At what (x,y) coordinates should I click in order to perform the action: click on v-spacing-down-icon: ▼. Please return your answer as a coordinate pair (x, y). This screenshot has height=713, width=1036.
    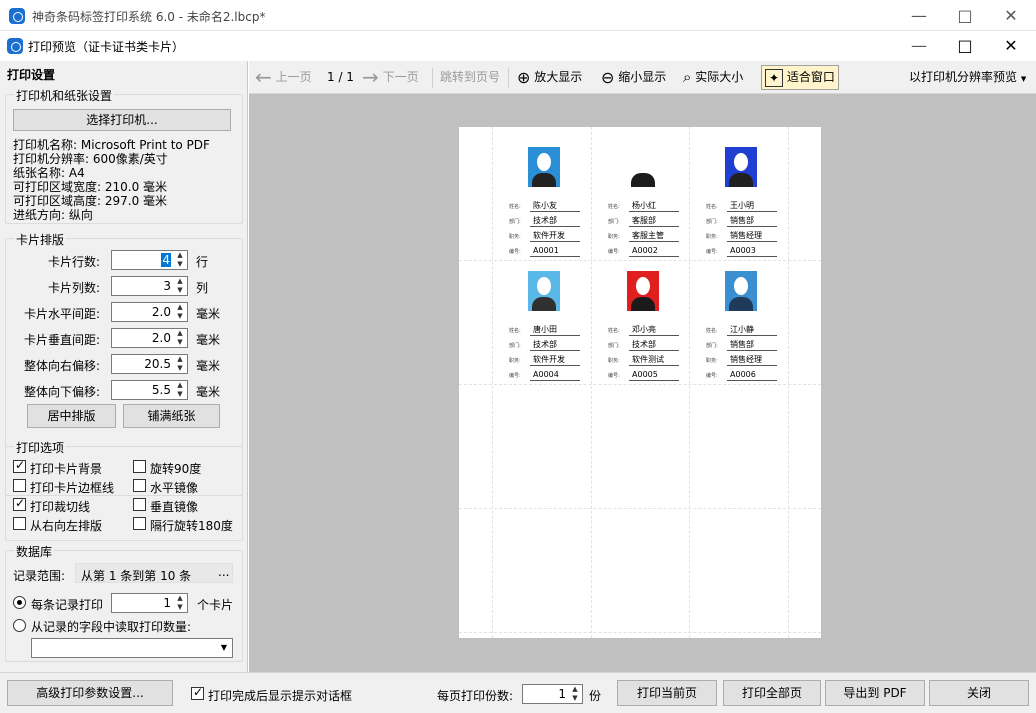
    Looking at the image, I should click on (180, 342).